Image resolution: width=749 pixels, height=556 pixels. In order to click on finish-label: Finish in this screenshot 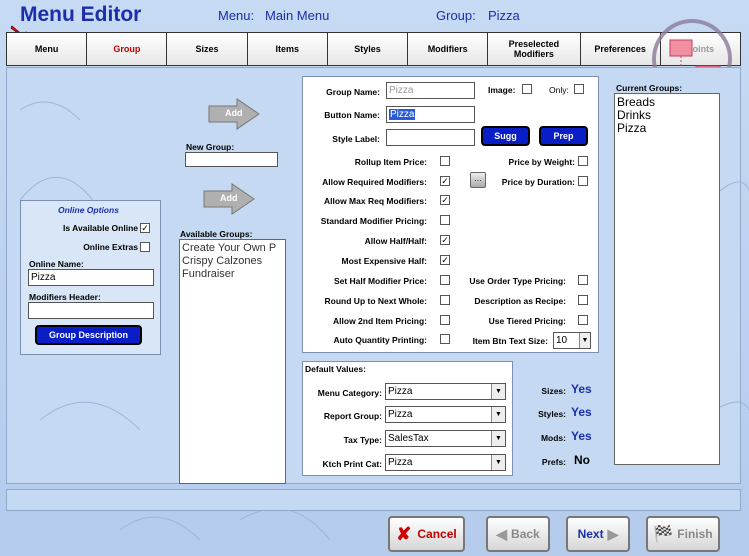, I will do `click(695, 534)`.